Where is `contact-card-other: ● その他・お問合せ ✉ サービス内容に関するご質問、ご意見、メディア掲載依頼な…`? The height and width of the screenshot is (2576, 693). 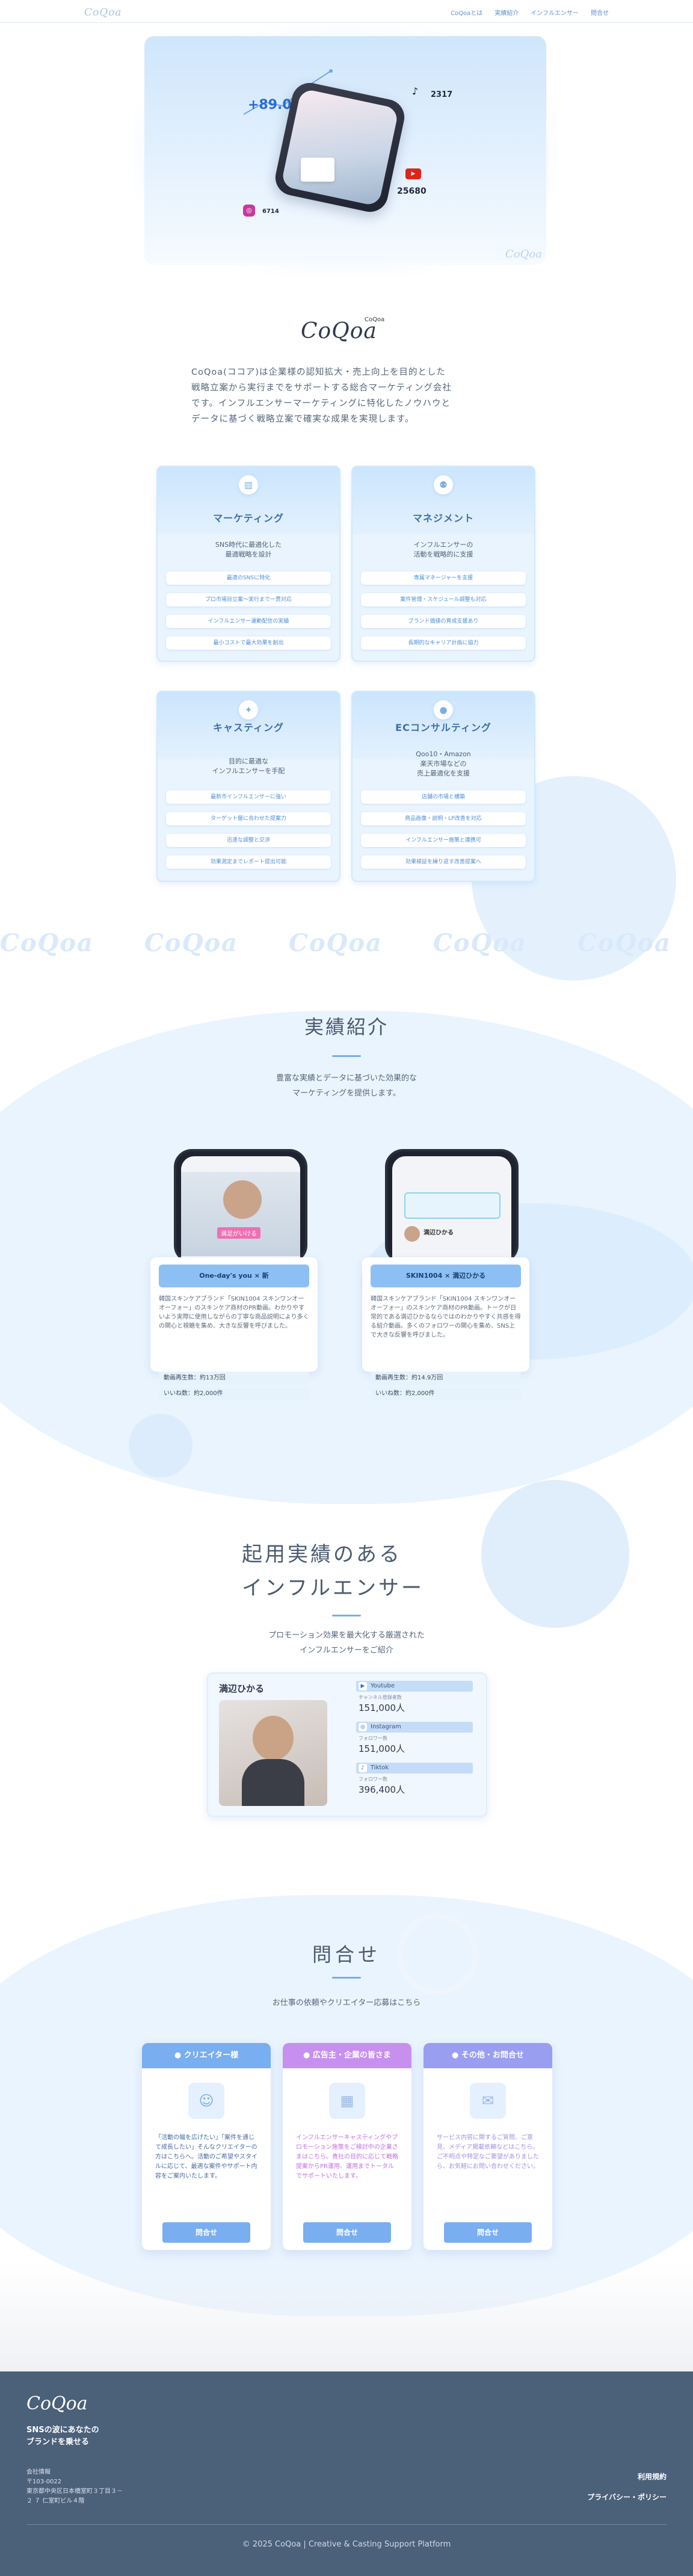
contact-card-other: ● その他・お問合せ ✉ サービス内容に関するご質問、ご意見、メディア掲載依頼な… is located at coordinates (488, 2146).